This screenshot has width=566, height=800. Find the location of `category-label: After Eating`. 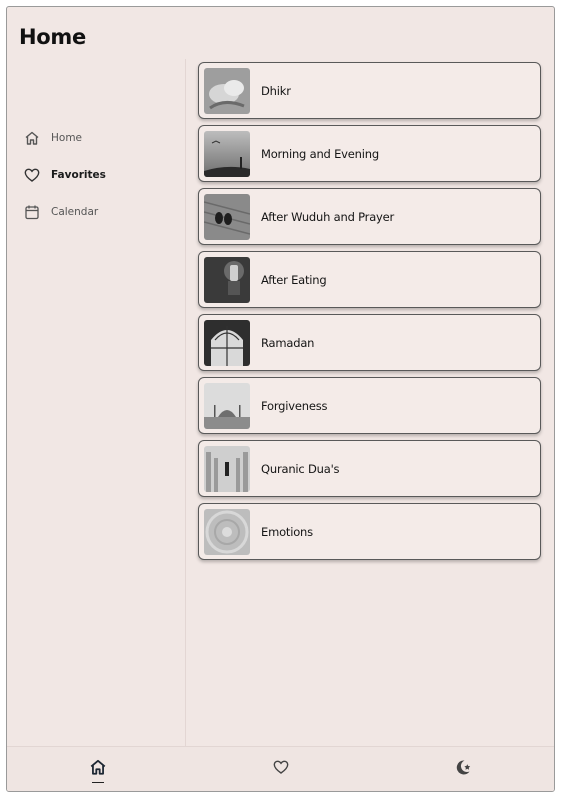

category-label: After Eating is located at coordinates (294, 279).